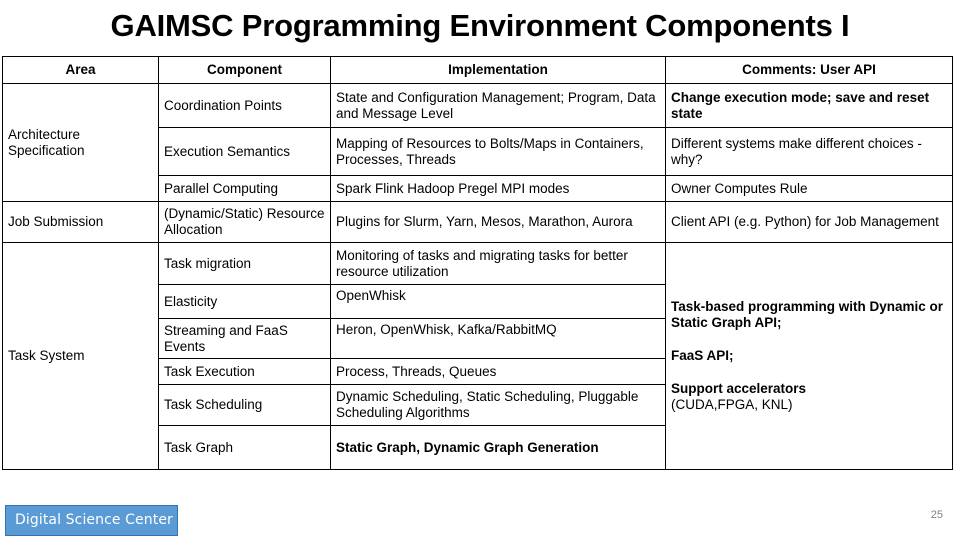  What do you see at coordinates (91, 520) in the screenshot?
I see `footer-badge-digital-science-center: Digital Science Center` at bounding box center [91, 520].